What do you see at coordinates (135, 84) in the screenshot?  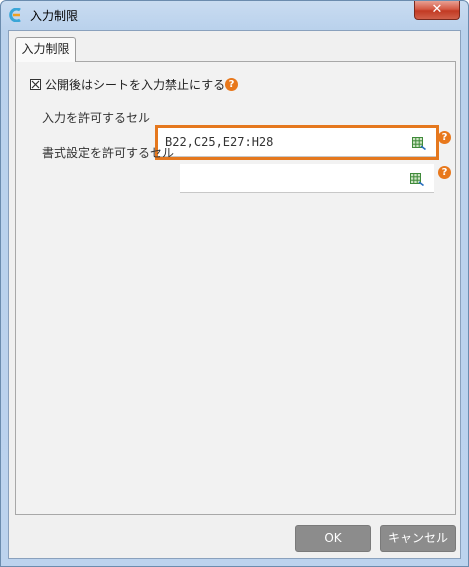 I see `lock-sheet-label: 公開後はシートを入力禁止にする` at bounding box center [135, 84].